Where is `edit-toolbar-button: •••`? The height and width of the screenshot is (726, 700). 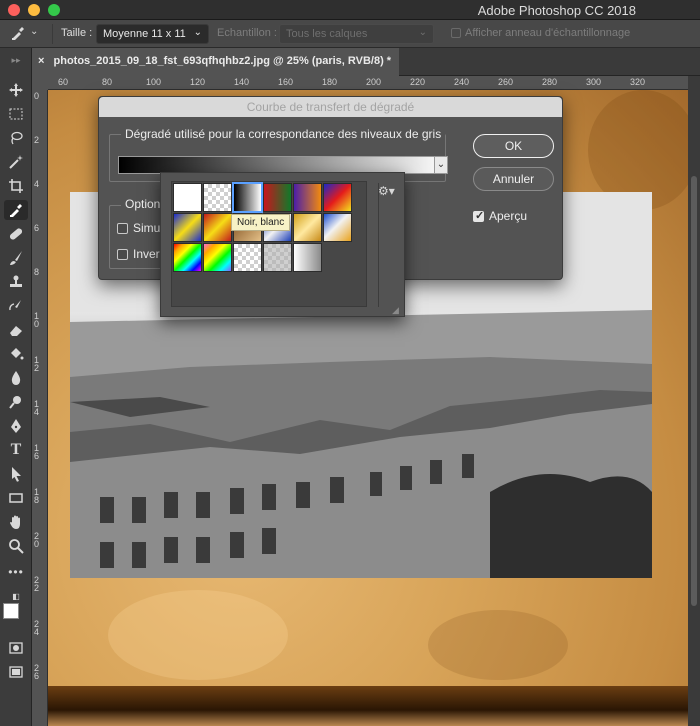
edit-toolbar-button: ••• is located at coordinates (16, 572).